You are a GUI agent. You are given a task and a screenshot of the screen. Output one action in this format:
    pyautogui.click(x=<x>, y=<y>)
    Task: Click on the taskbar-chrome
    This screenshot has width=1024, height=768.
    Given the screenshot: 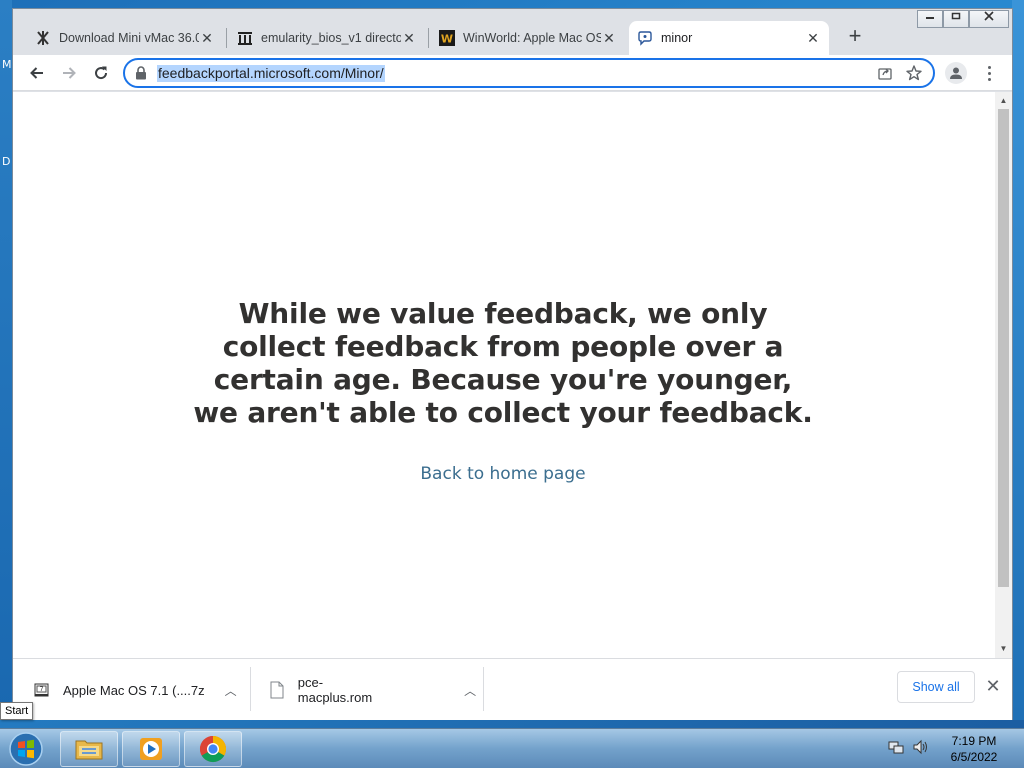 What is the action you would take?
    pyautogui.click(x=213, y=749)
    